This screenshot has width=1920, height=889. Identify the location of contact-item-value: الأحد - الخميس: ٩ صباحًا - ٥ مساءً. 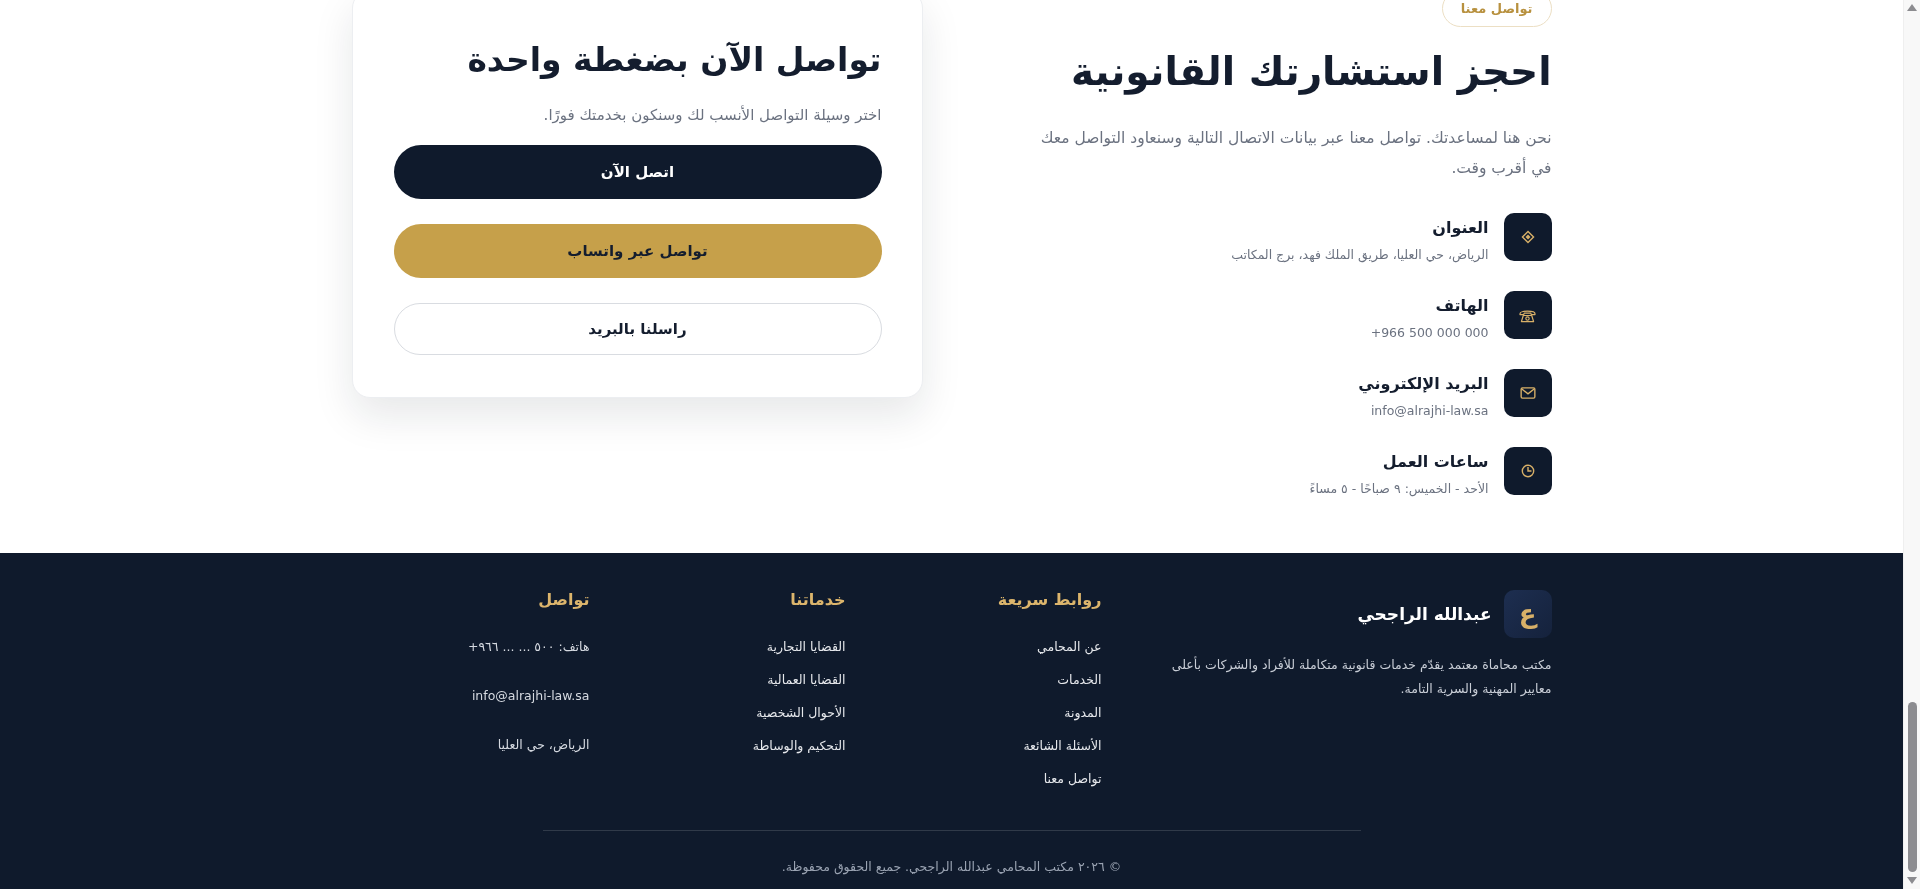
(1399, 489).